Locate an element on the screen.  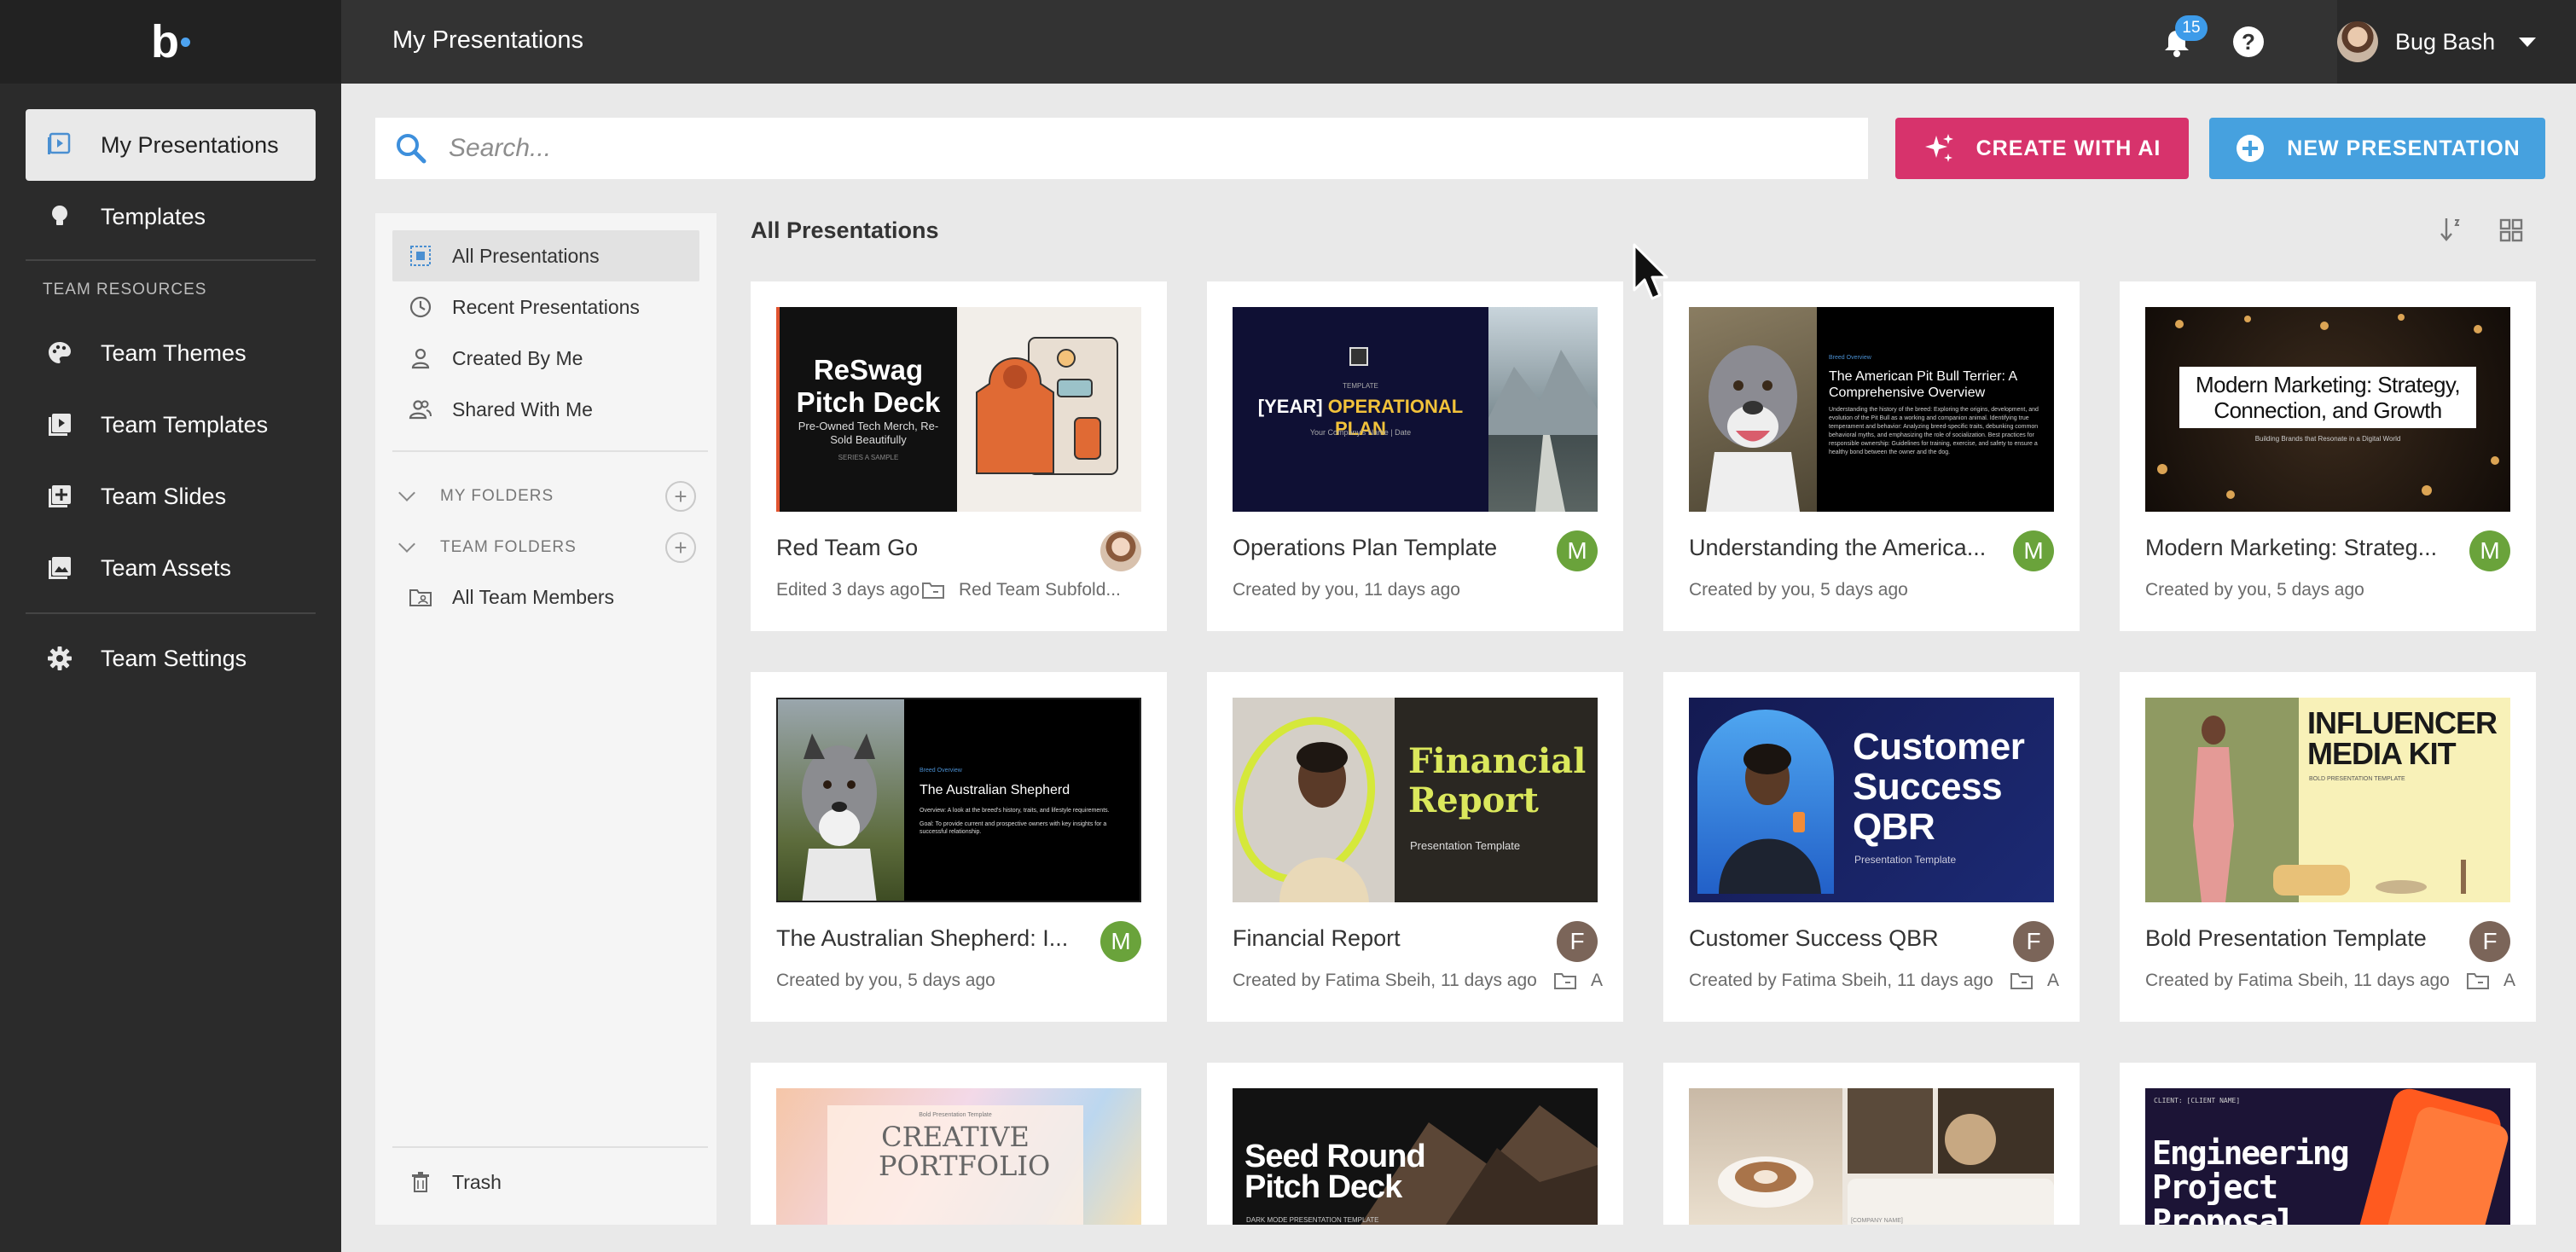
presentation-icon is located at coordinates (59, 145).